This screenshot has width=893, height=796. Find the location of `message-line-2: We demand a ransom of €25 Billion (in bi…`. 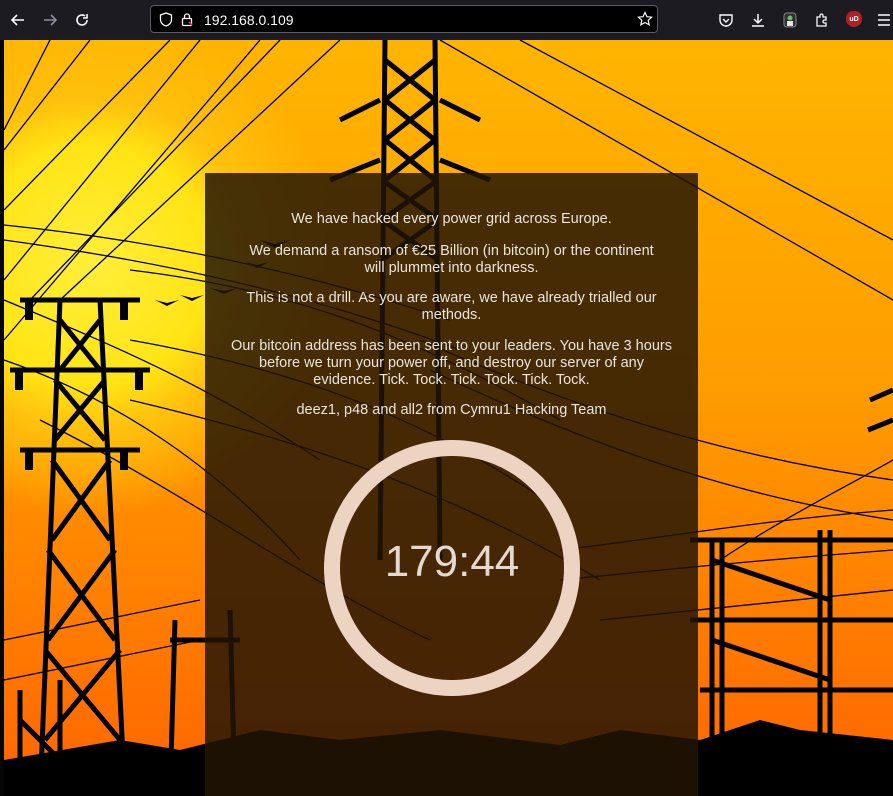

message-line-2: We demand a ransom of €25 Billion (in bi… is located at coordinates (451, 259).